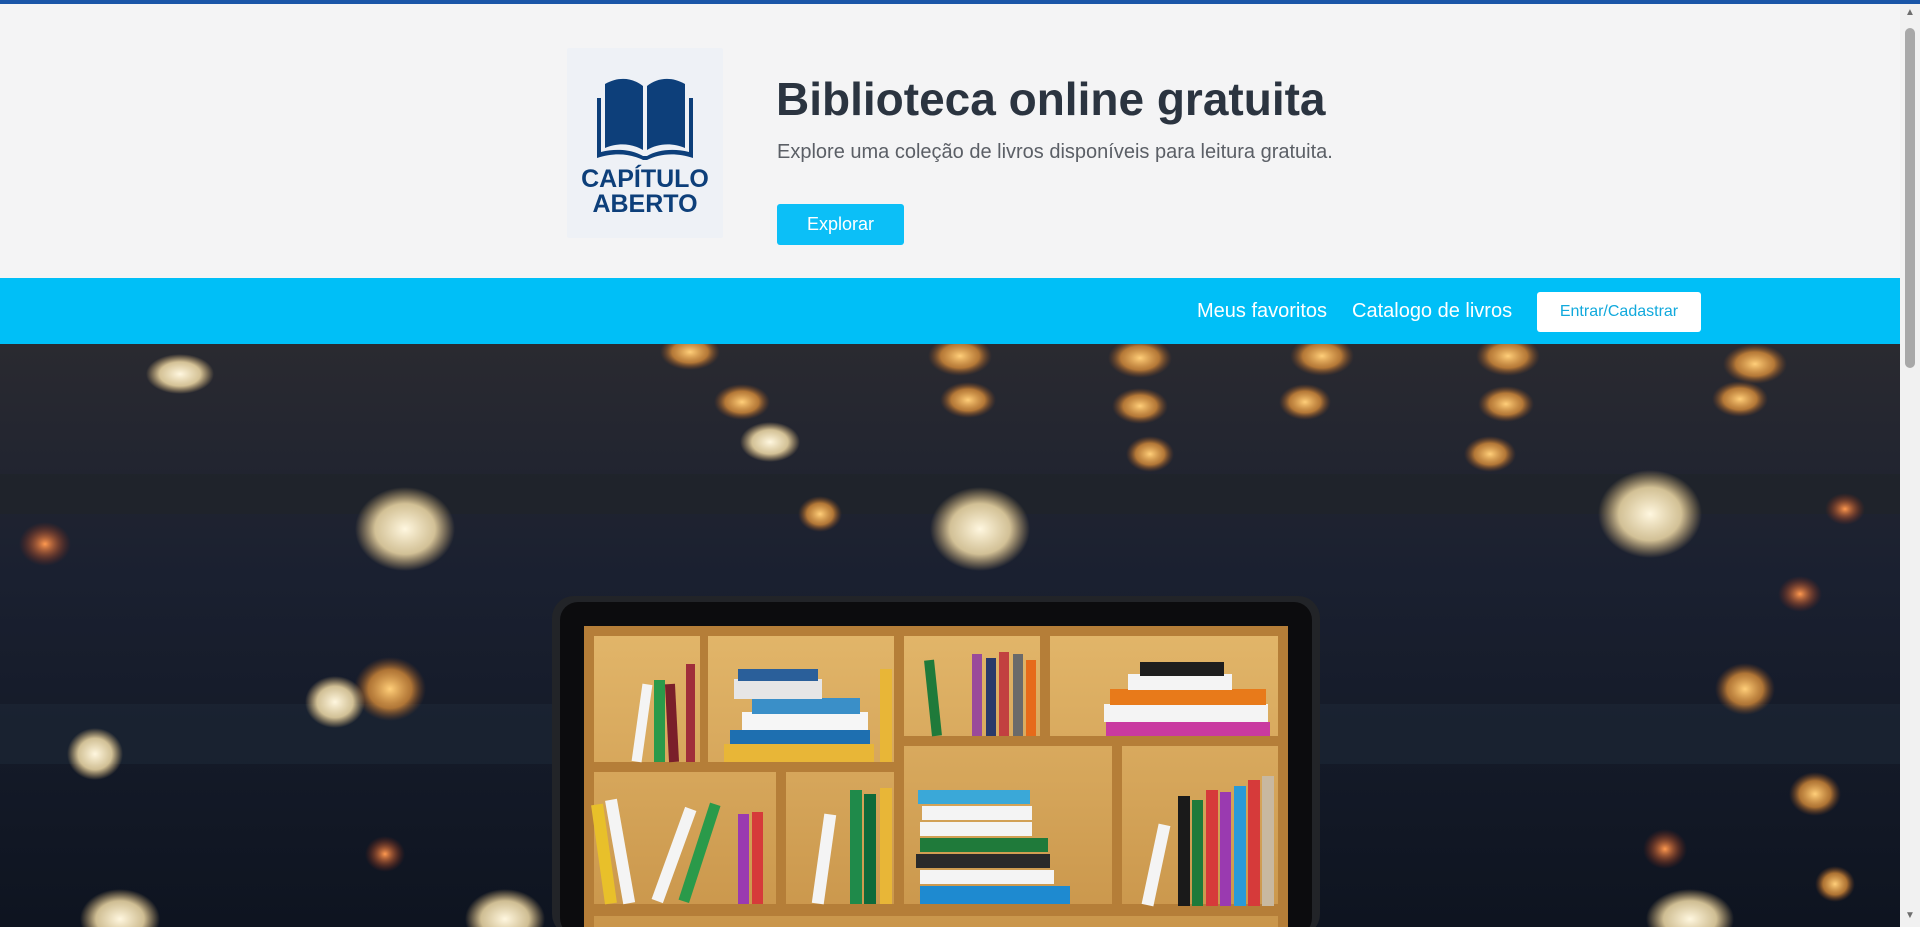  What do you see at coordinates (1619, 312) in the screenshot?
I see `login-register-button: Entrar/Cadastrar` at bounding box center [1619, 312].